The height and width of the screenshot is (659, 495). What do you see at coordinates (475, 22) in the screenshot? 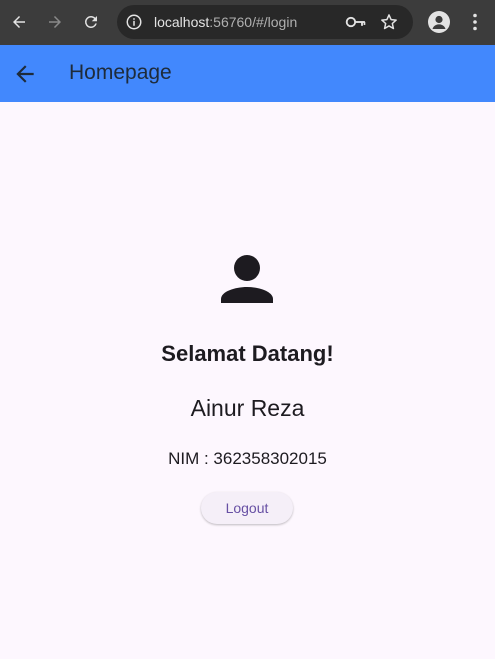
I see `more-vert-icon` at bounding box center [475, 22].